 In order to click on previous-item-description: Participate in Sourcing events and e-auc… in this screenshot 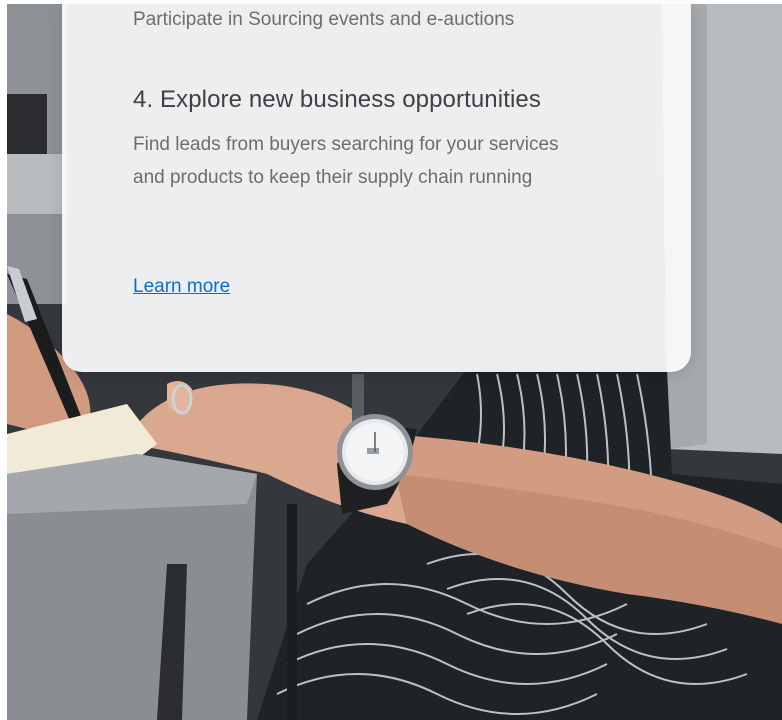, I will do `click(324, 19)`.